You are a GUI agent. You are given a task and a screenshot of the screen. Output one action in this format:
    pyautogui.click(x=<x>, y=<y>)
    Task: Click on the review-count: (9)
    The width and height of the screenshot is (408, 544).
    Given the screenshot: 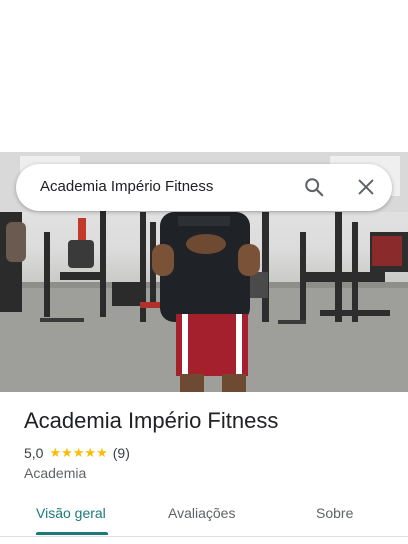 What is the action you would take?
    pyautogui.click(x=121, y=453)
    